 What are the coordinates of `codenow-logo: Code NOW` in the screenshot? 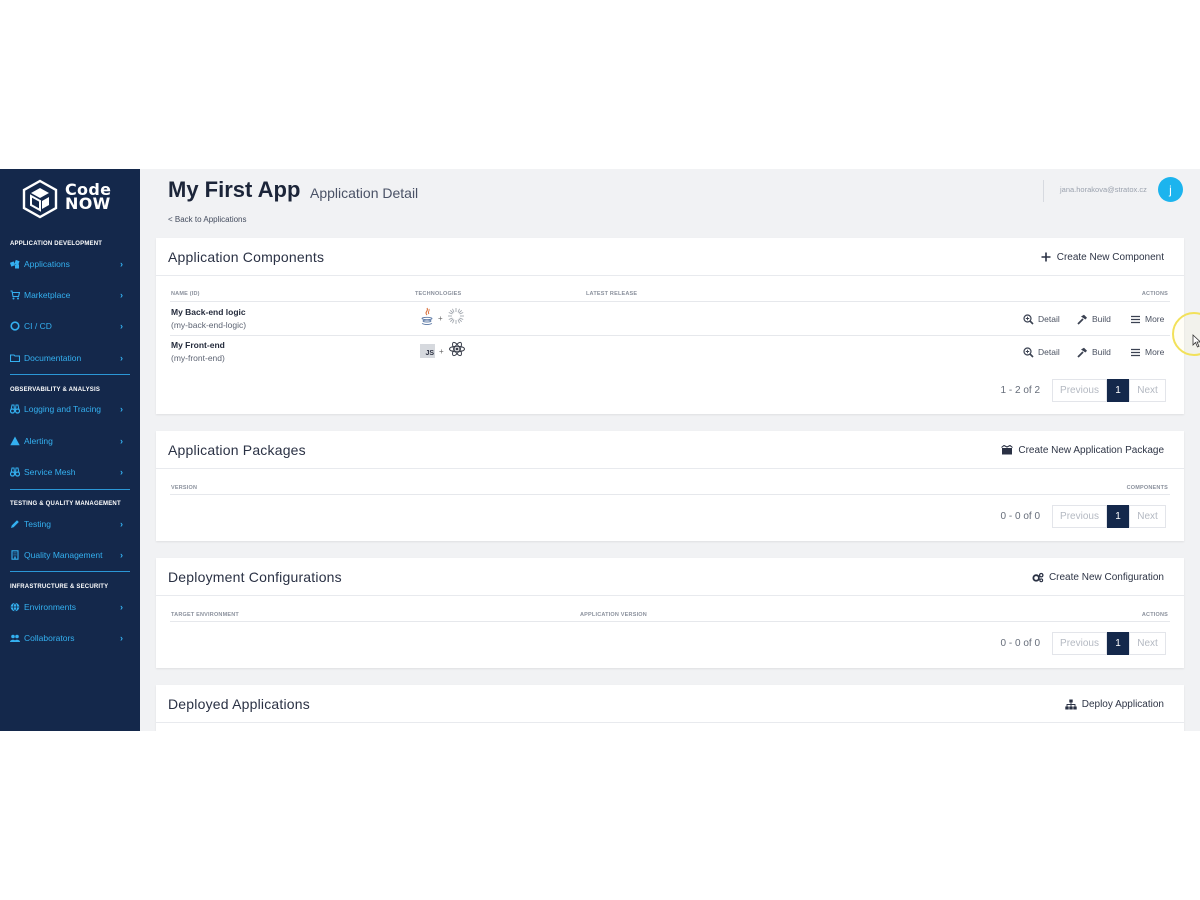 It's located at (72, 199).